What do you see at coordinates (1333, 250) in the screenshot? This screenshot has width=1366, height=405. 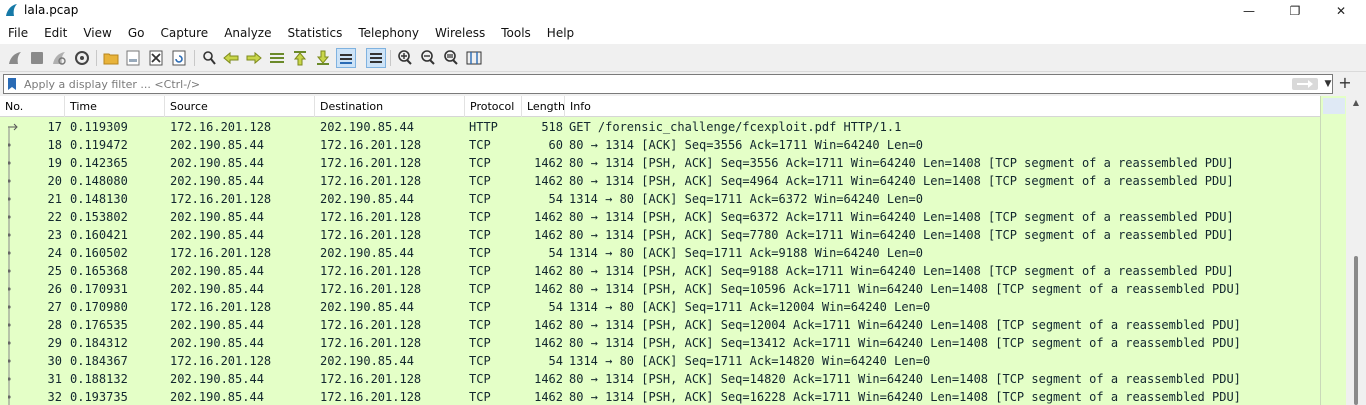 I see `packet-minimap` at bounding box center [1333, 250].